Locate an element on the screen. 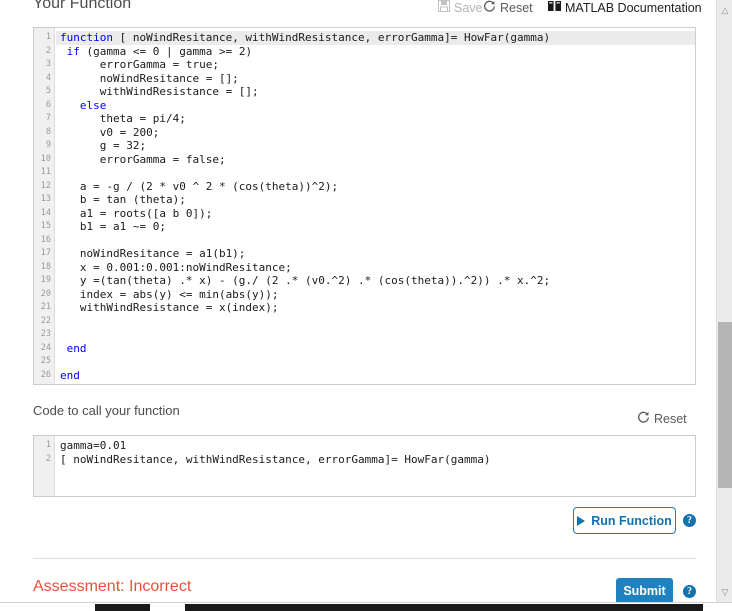 The width and height of the screenshot is (732, 611). save-label: Save is located at coordinates (468, 7).